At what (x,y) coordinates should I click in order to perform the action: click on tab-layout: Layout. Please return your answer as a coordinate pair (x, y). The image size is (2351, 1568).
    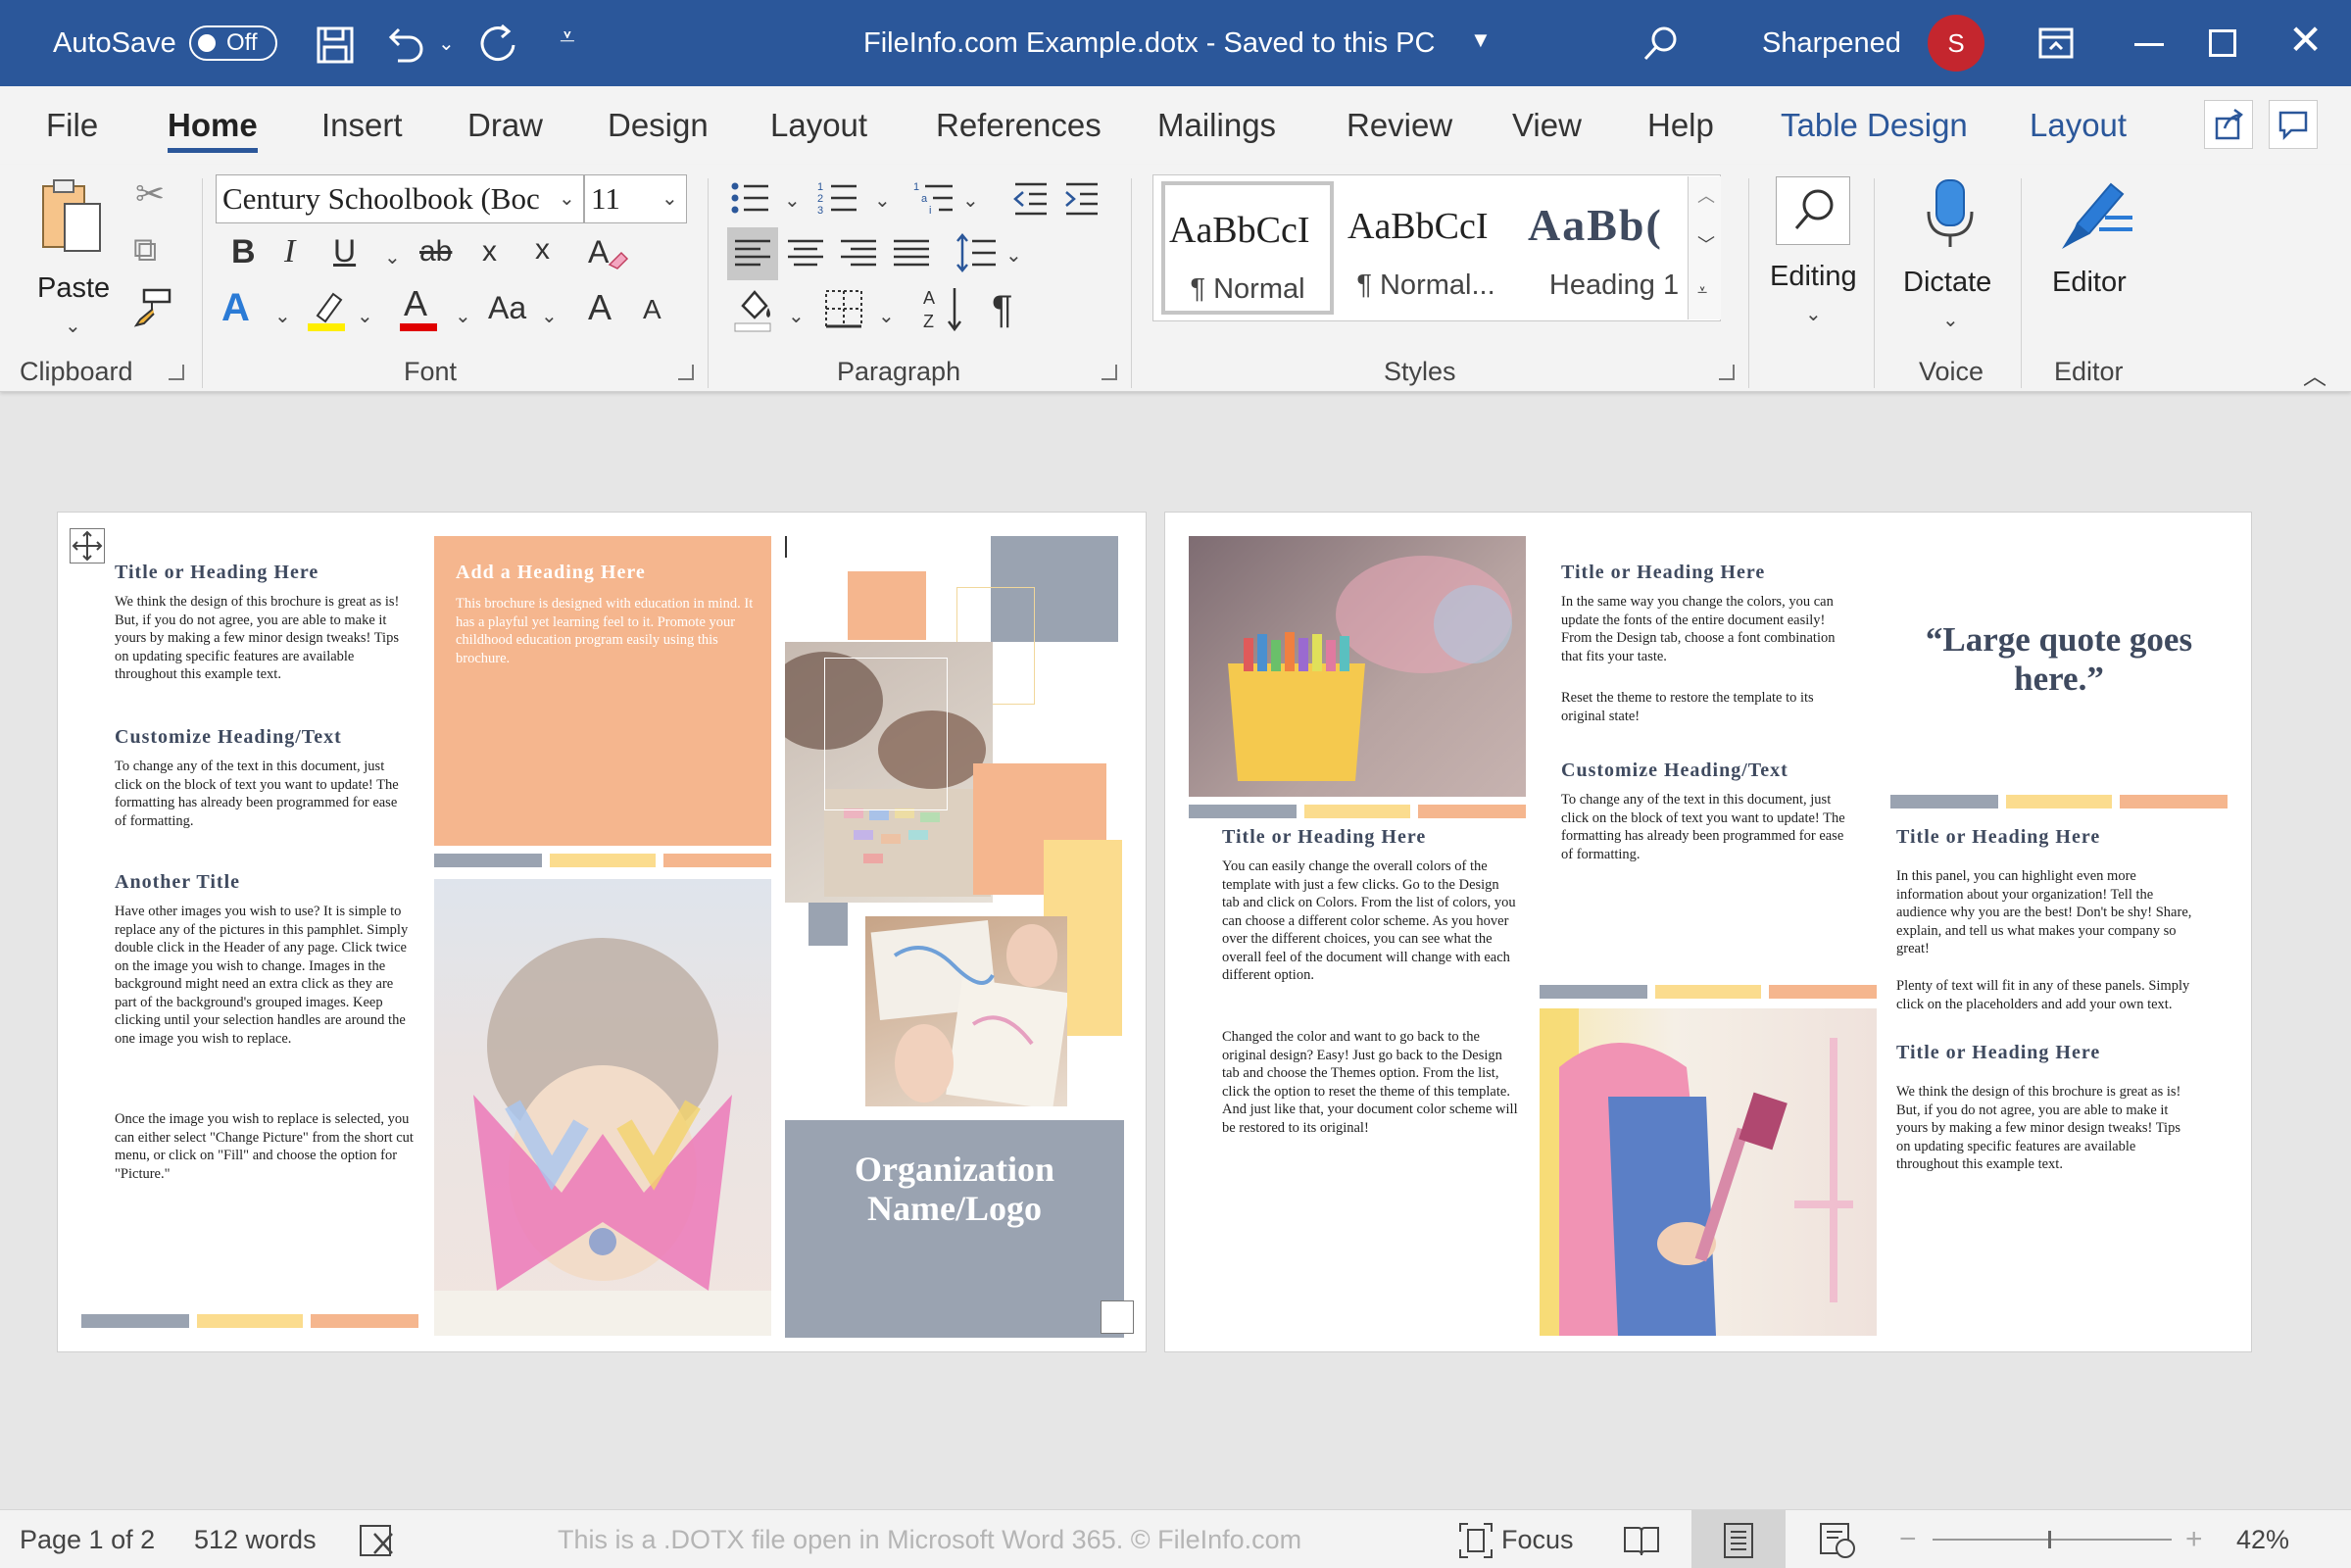
    Looking at the image, I should click on (819, 126).